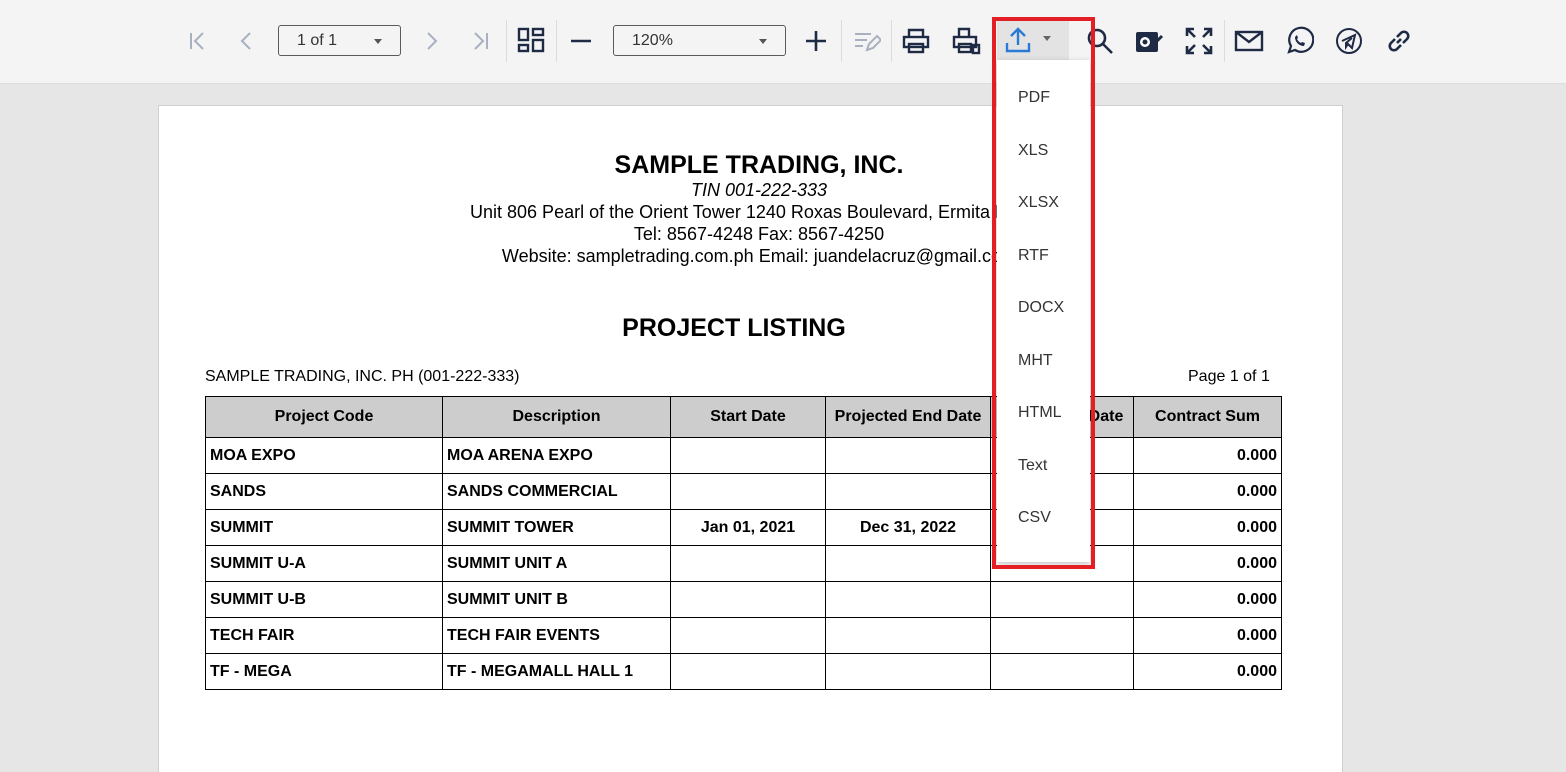 This screenshot has width=1566, height=772. I want to click on export-menu-item-mht: MHT, so click(1035, 361).